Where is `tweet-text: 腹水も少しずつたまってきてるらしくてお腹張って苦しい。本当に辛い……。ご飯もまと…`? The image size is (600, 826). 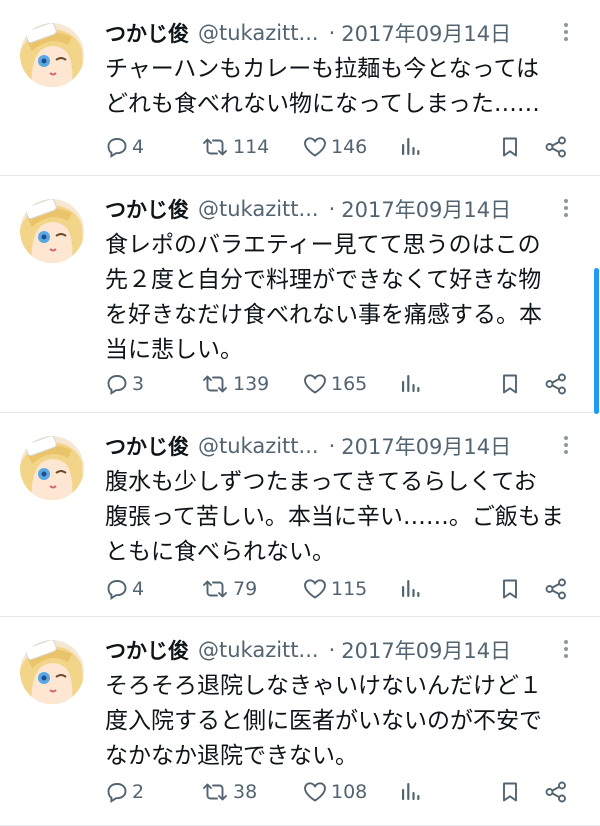
tweet-text: 腹水も少しずつたまってきてるらしくてお腹張って苦しい。本当に辛い……。ご飯もまと… is located at coordinates (340, 517).